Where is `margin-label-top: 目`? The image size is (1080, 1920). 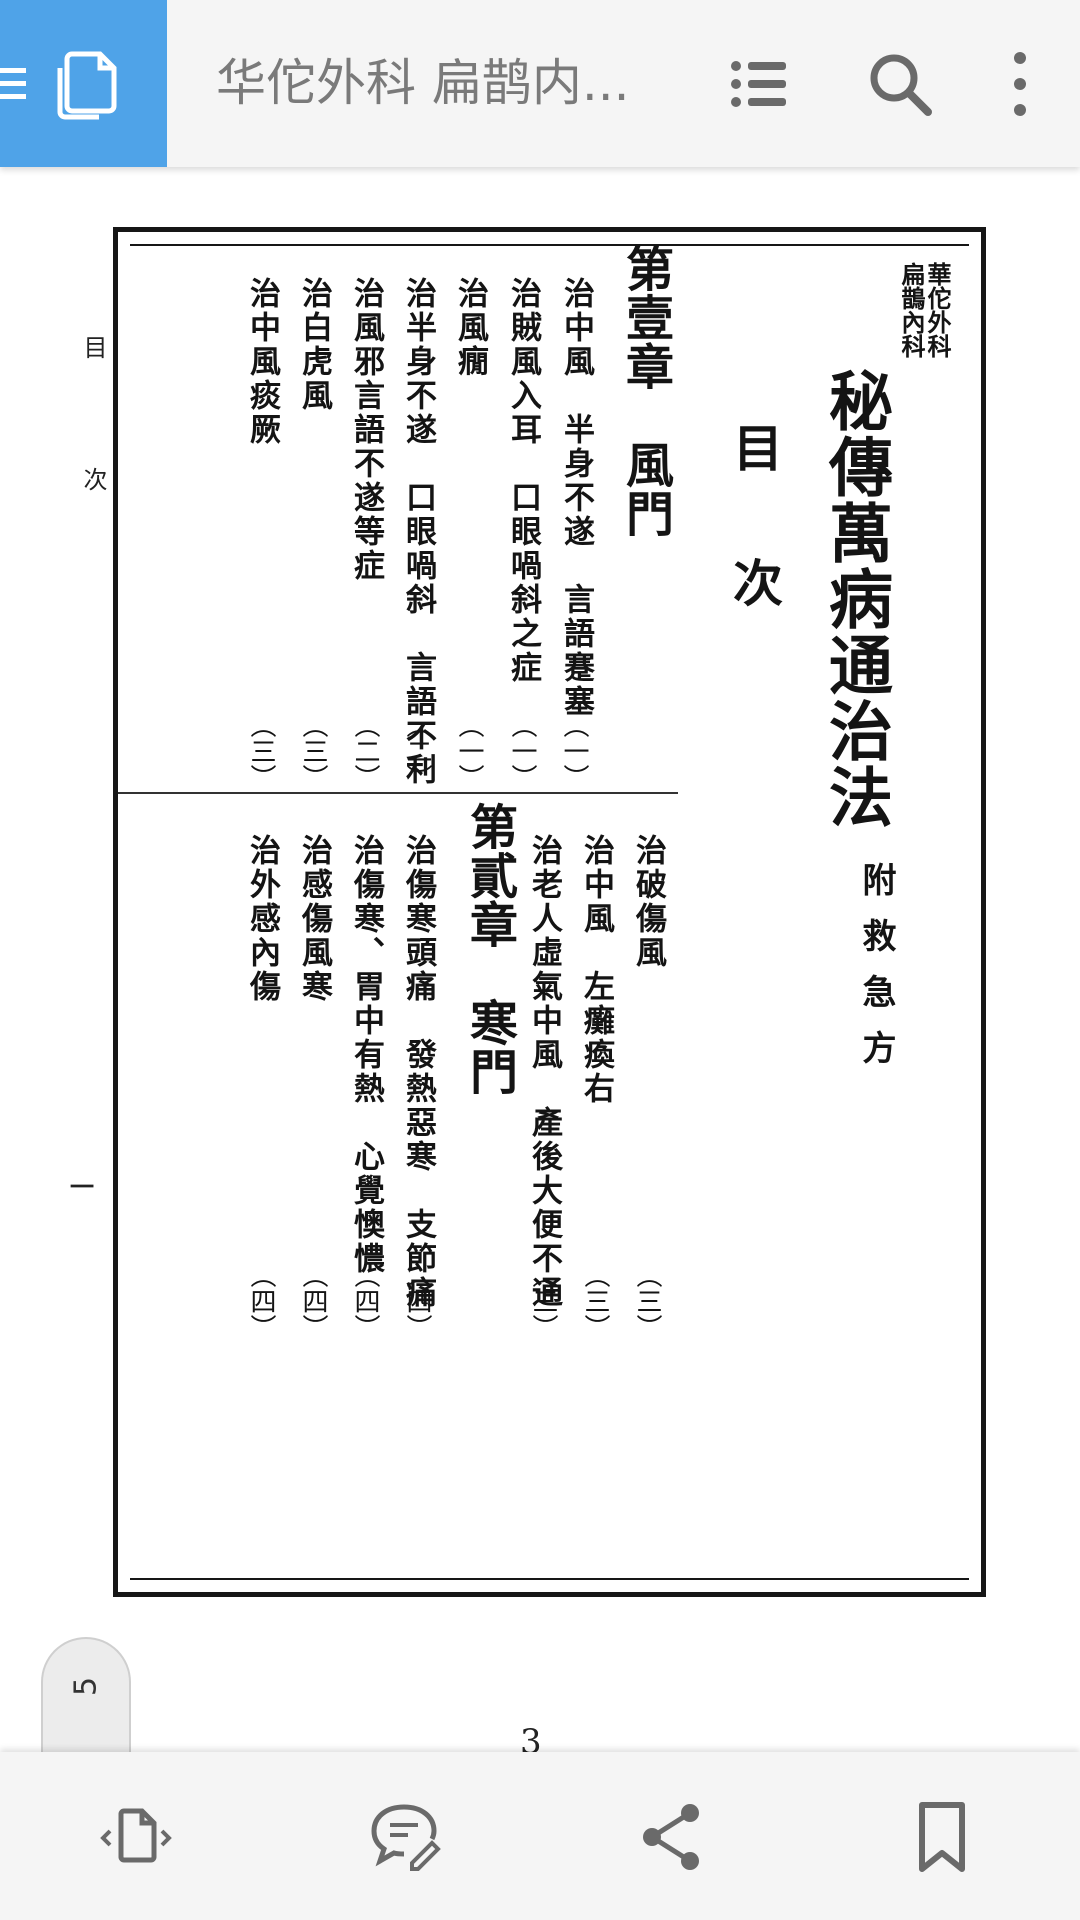 margin-label-top: 目 is located at coordinates (93, 348).